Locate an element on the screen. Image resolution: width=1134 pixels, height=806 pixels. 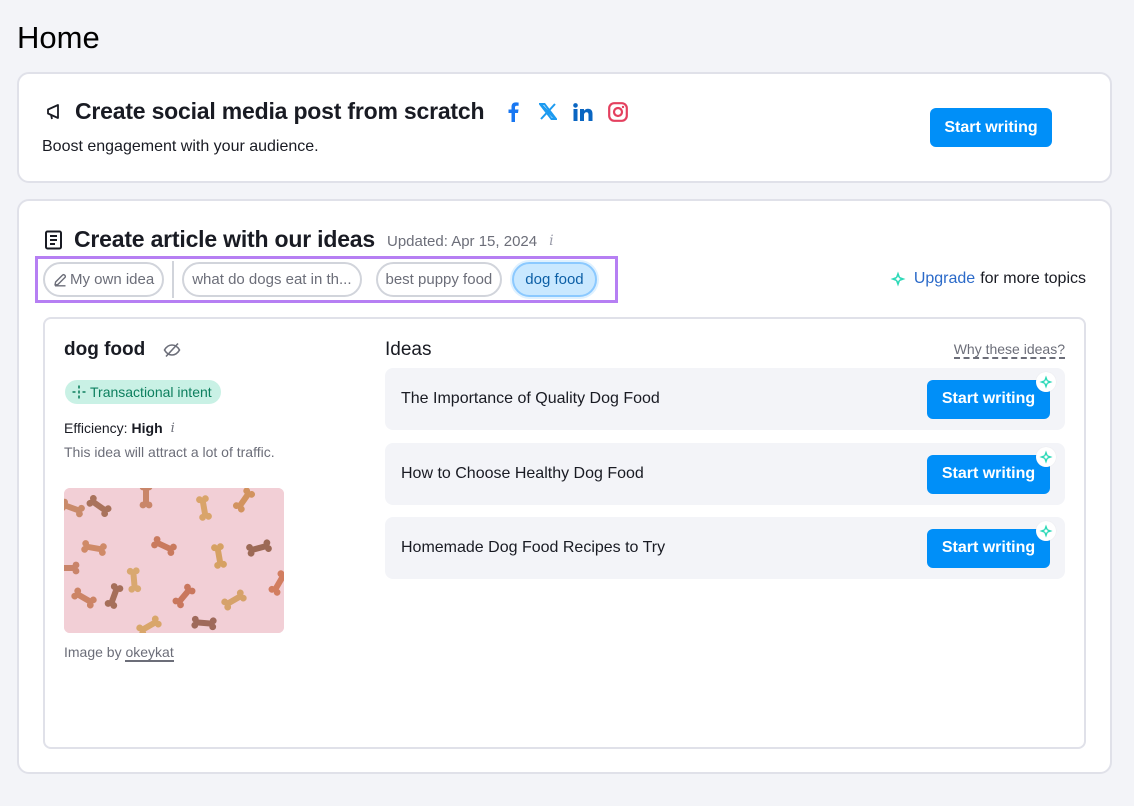
efficiency-label: Efficiency: is located at coordinates (96, 427).